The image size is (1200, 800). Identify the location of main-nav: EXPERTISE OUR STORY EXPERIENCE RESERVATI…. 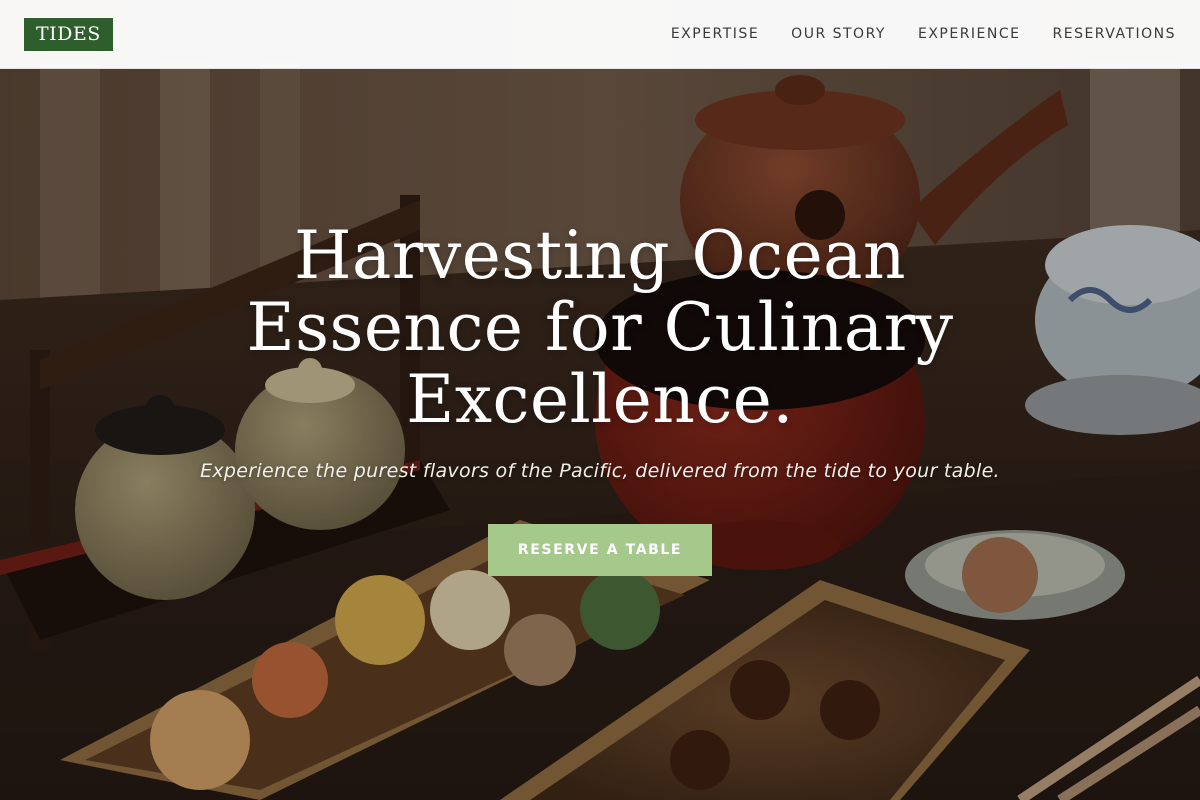
(923, 34).